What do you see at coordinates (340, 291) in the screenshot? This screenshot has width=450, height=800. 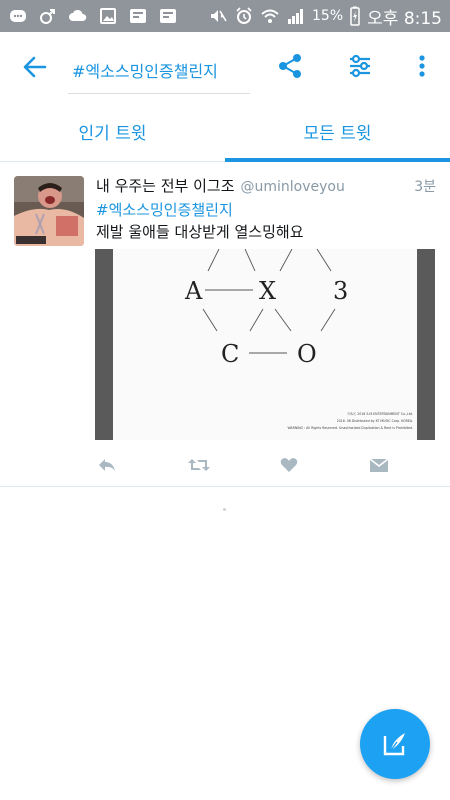 I see `media-letter-3: 3` at bounding box center [340, 291].